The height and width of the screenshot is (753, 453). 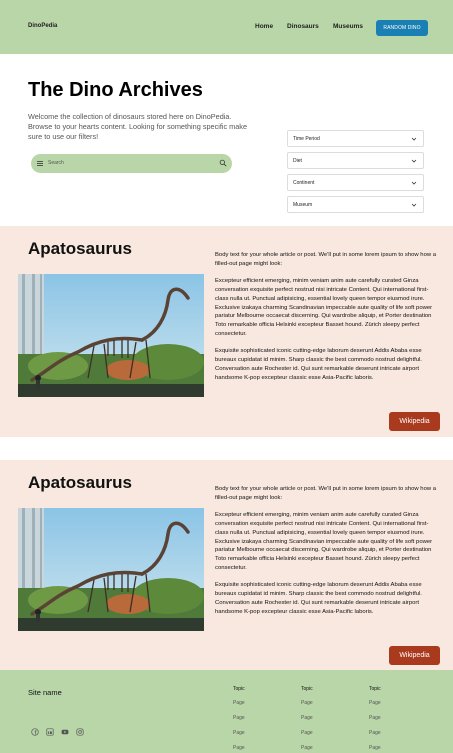 What do you see at coordinates (348, 26) in the screenshot?
I see `nav-link-museums: Museums` at bounding box center [348, 26].